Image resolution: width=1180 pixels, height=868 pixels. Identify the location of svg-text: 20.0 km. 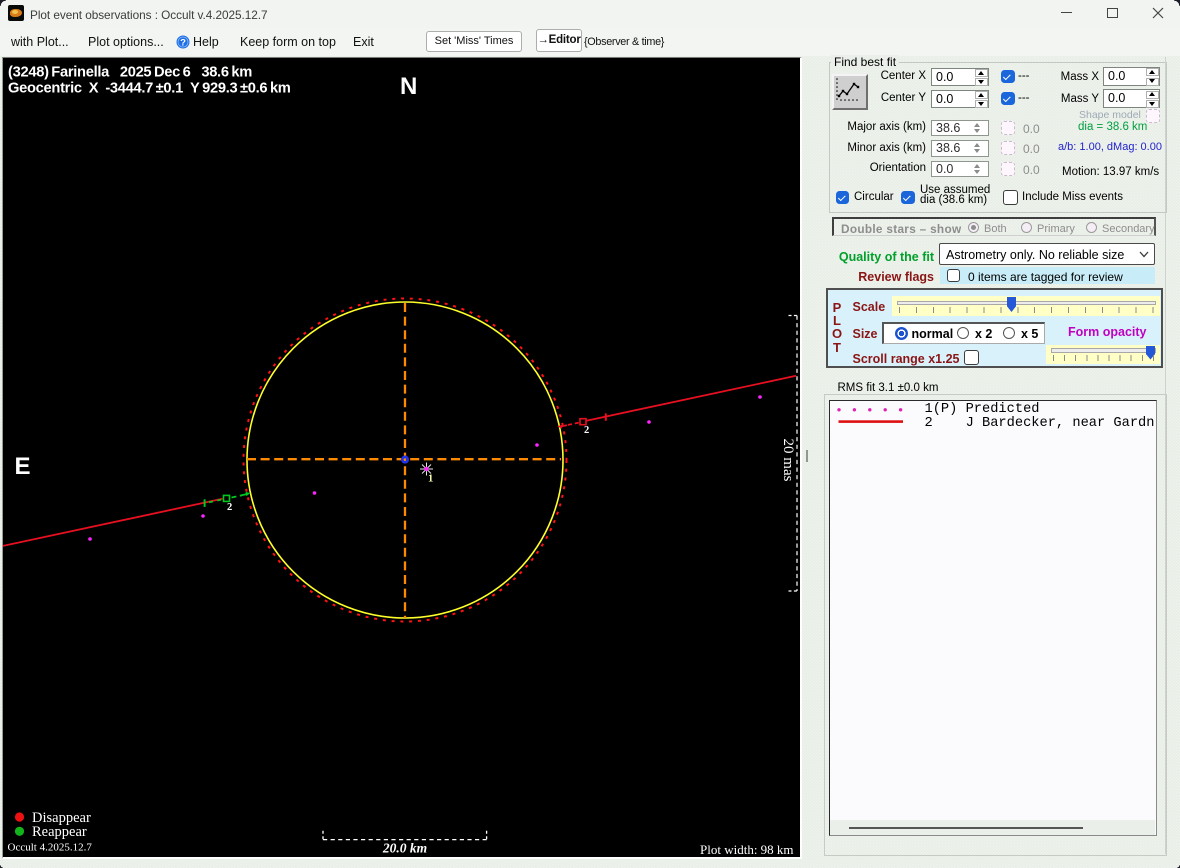
(404, 848).